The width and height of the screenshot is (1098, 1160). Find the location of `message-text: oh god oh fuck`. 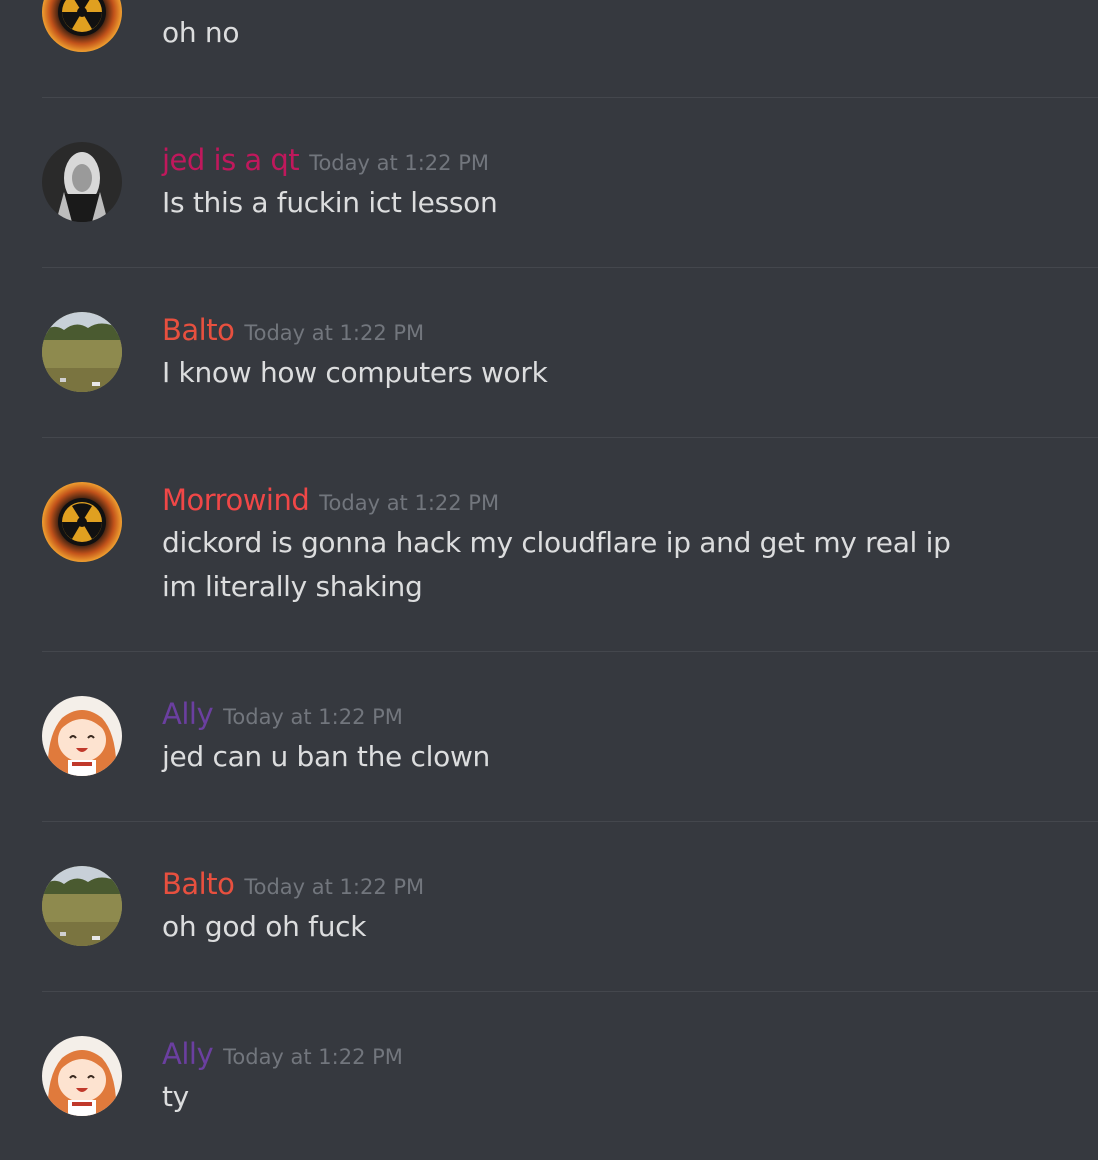

message-text: oh god oh fuck is located at coordinates (264, 926).